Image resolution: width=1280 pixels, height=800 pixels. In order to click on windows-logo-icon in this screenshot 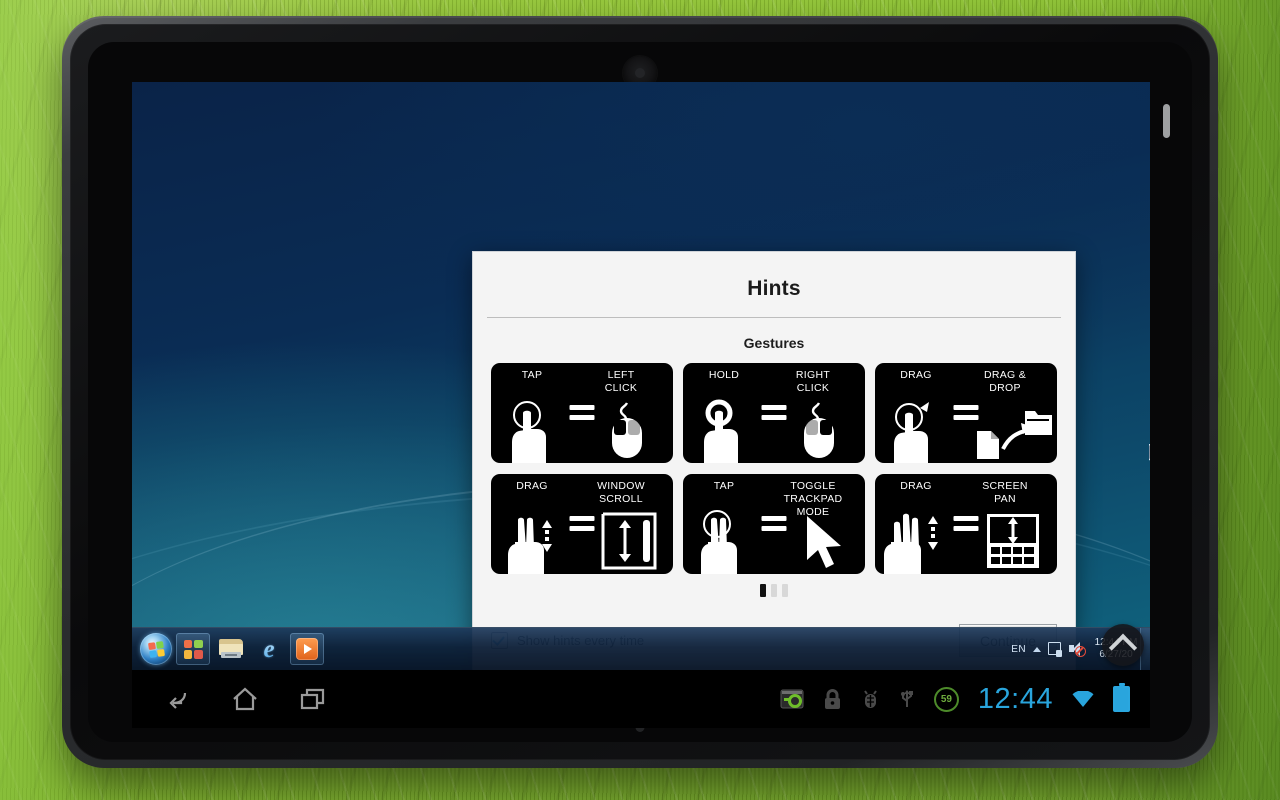, I will do `click(156, 649)`.